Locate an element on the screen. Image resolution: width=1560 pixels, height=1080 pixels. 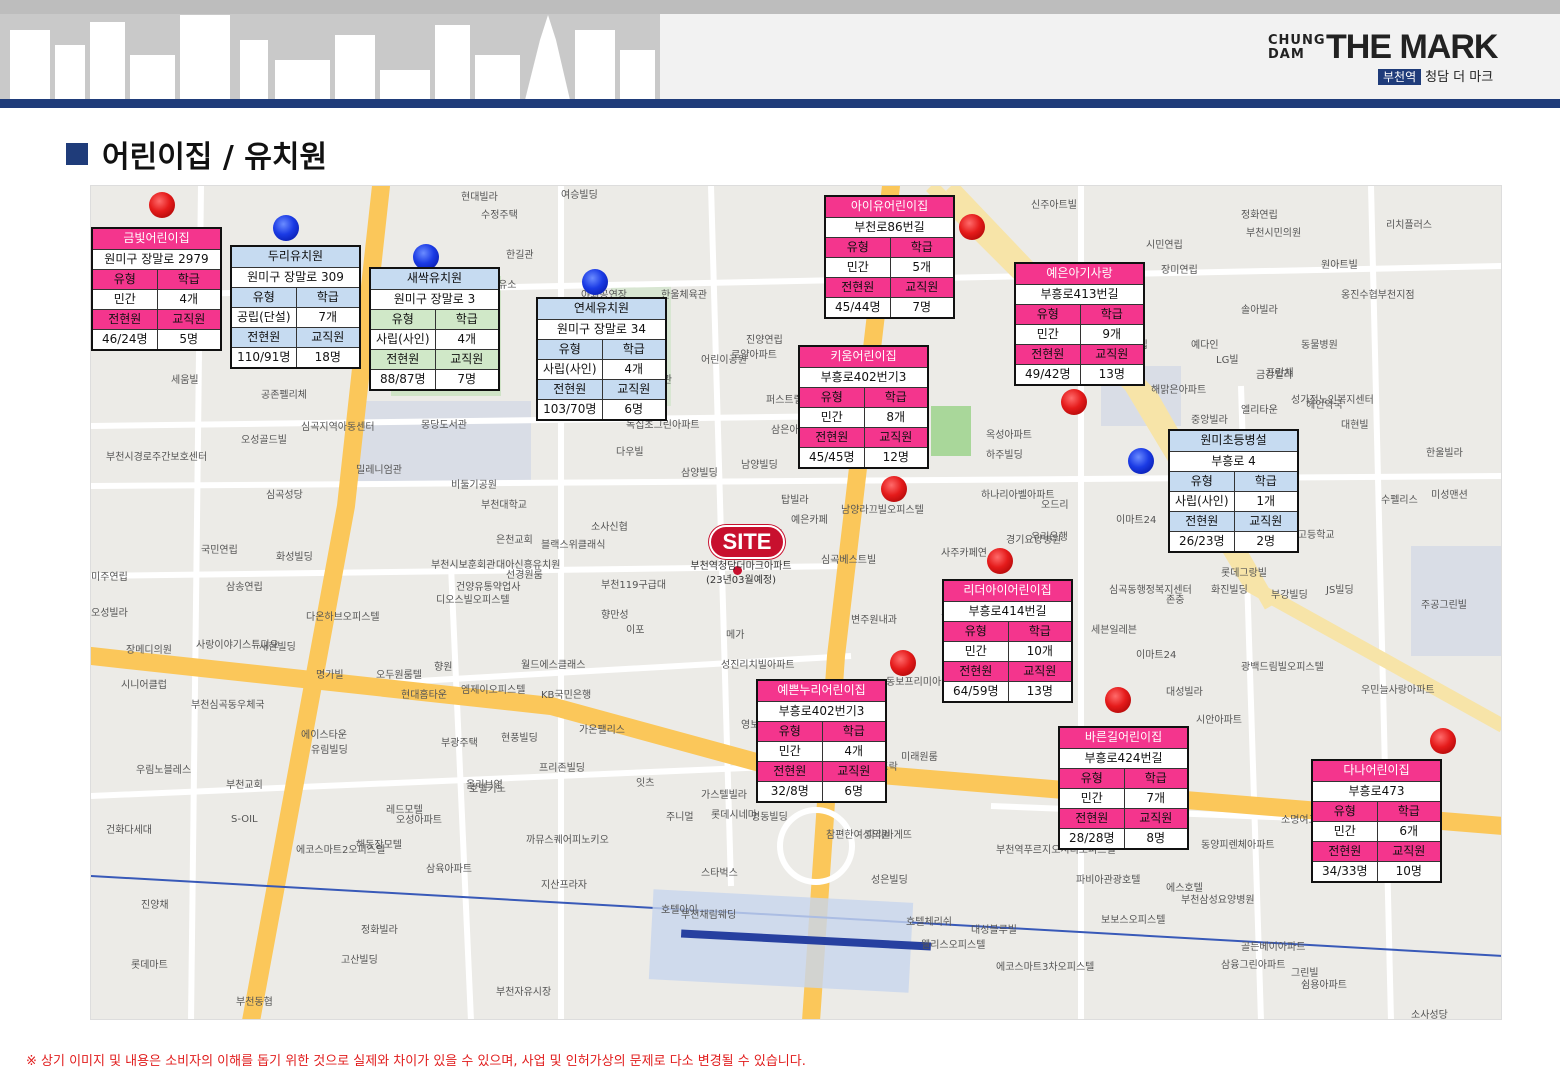
facility-address: 원미구 장말로 34 is located at coordinates (601, 329).